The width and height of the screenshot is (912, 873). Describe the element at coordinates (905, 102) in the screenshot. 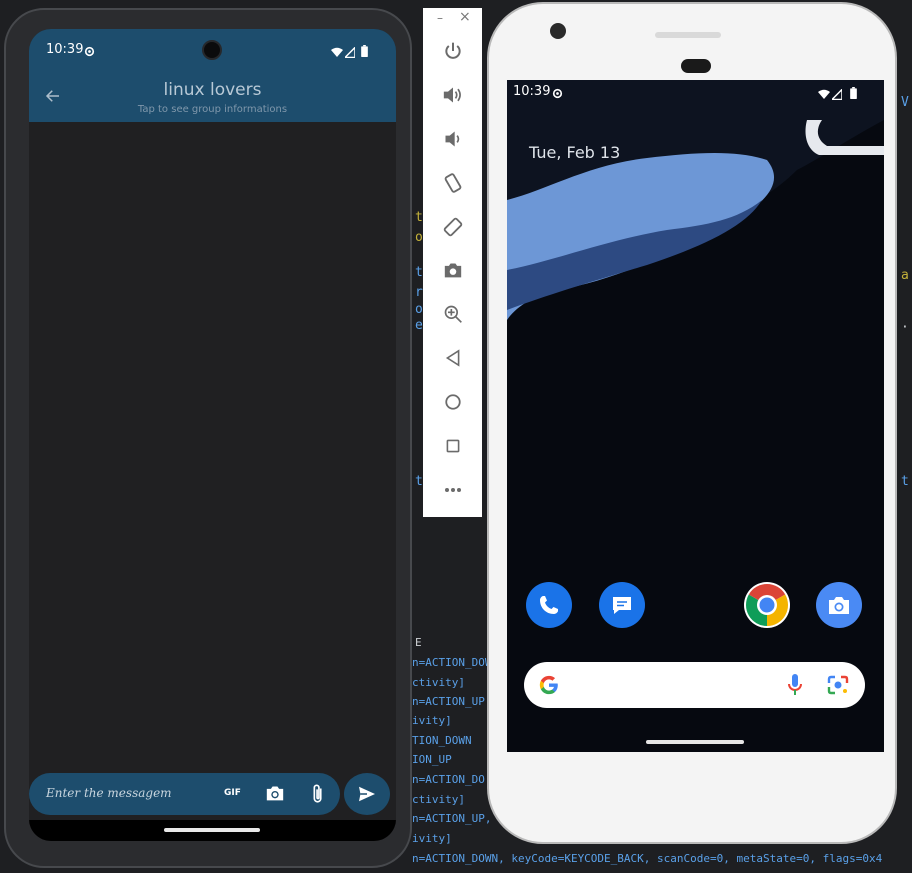

I see `terminal-fragment: V` at that location.